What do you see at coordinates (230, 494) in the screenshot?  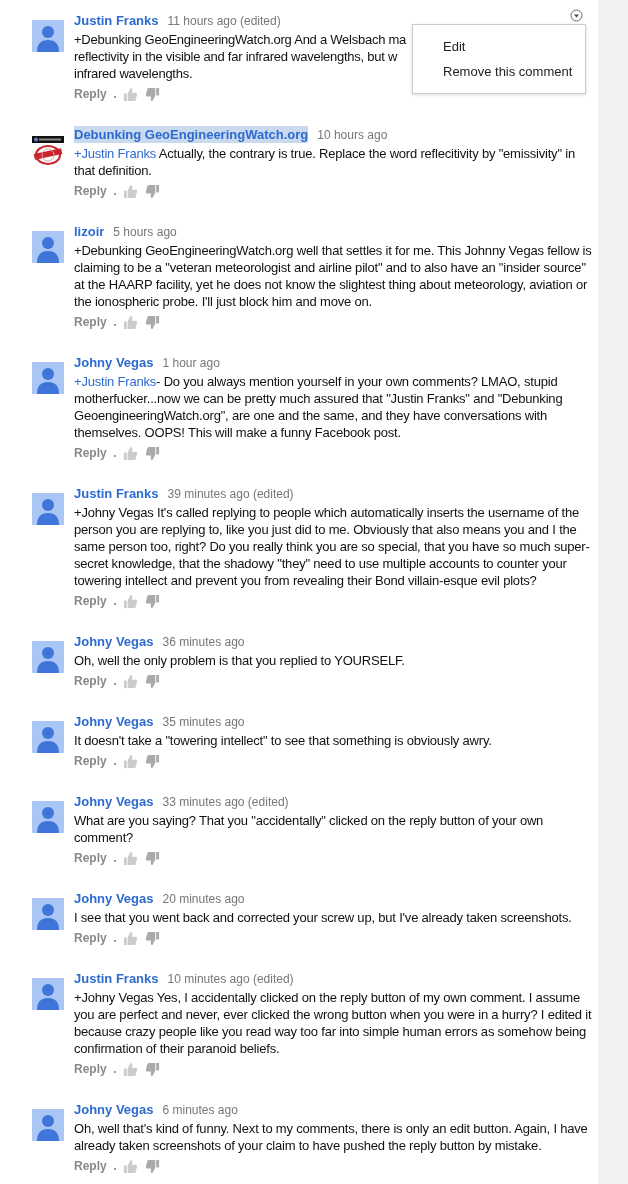 I see `timestamp: 39 minutes ago (edited)` at bounding box center [230, 494].